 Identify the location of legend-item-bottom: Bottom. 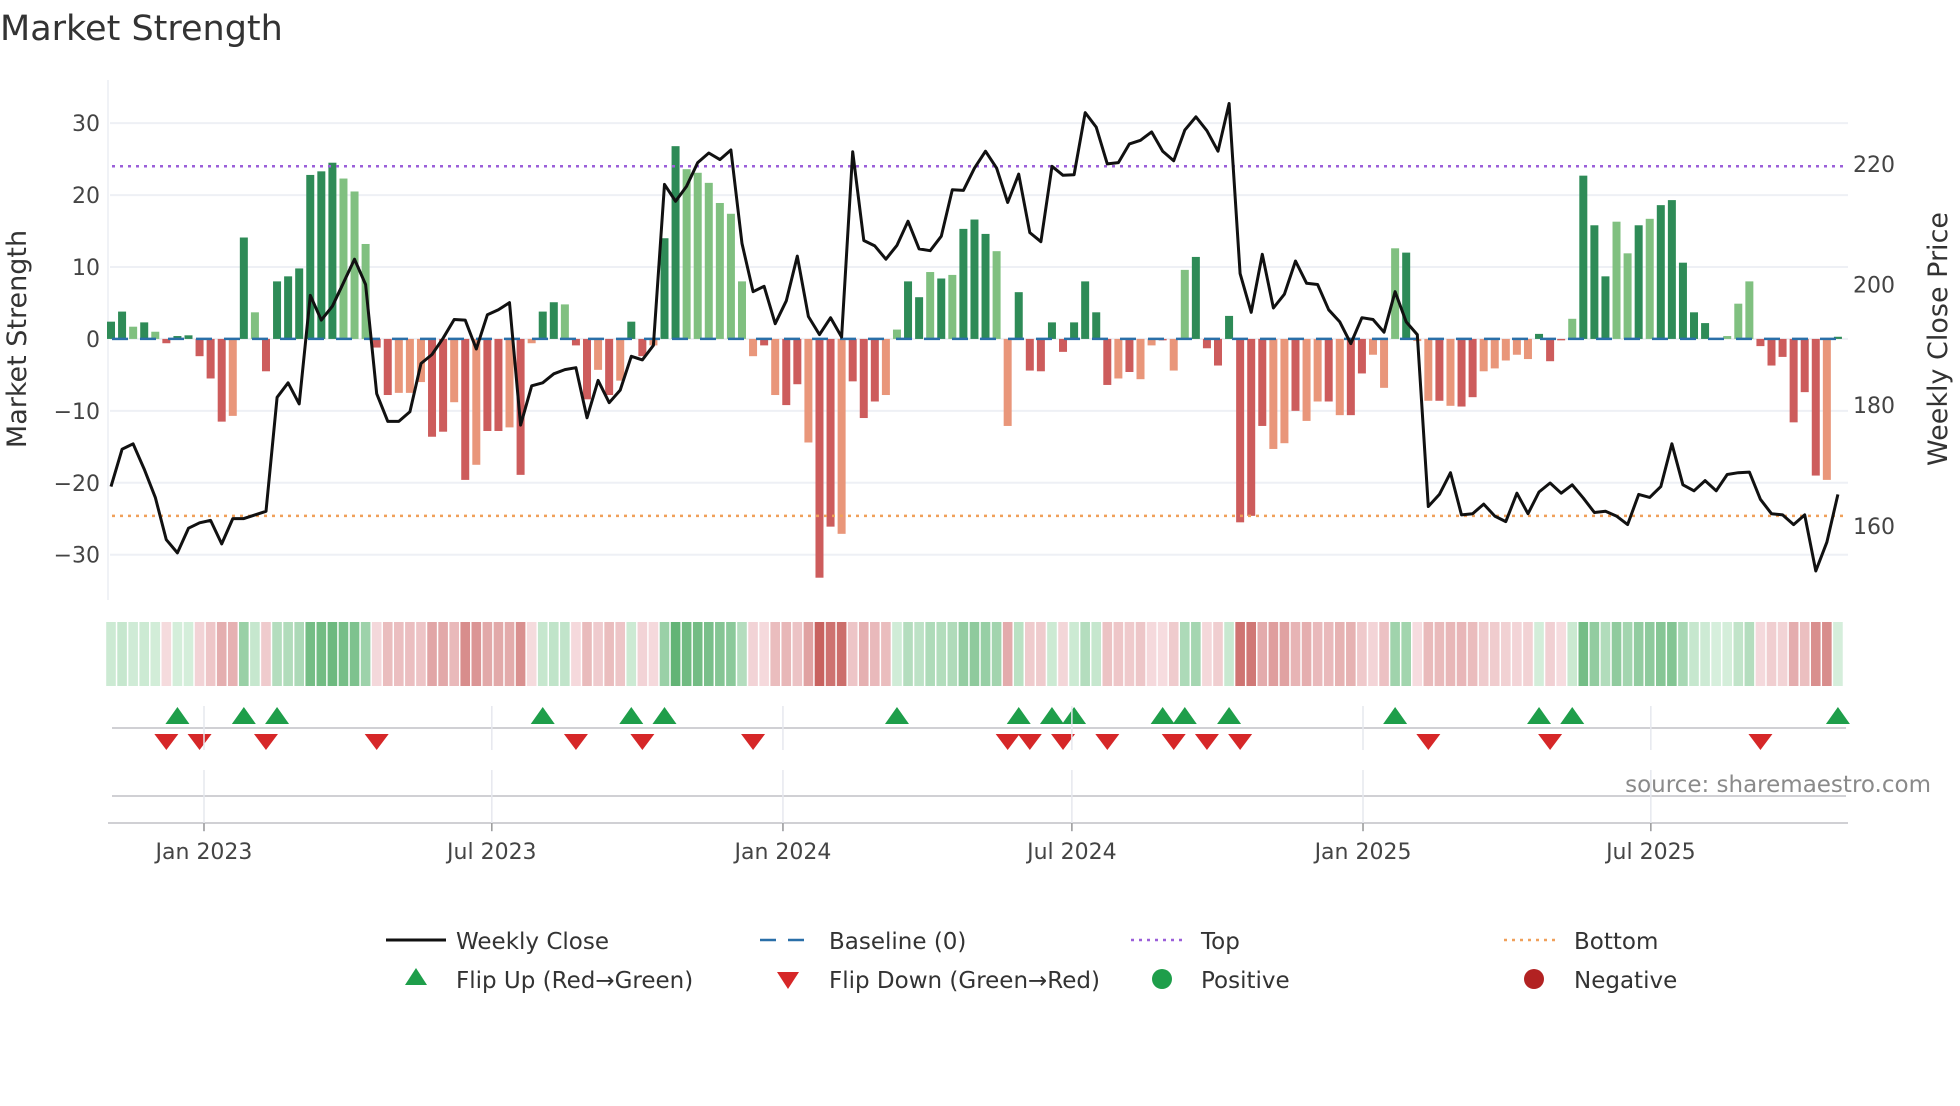
(1581, 942).